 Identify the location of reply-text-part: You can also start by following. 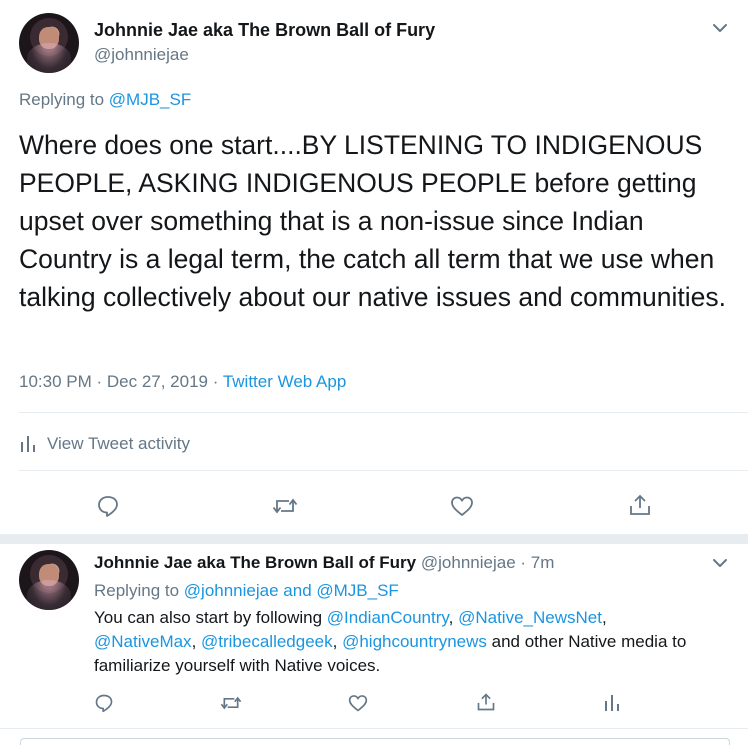
(210, 617).